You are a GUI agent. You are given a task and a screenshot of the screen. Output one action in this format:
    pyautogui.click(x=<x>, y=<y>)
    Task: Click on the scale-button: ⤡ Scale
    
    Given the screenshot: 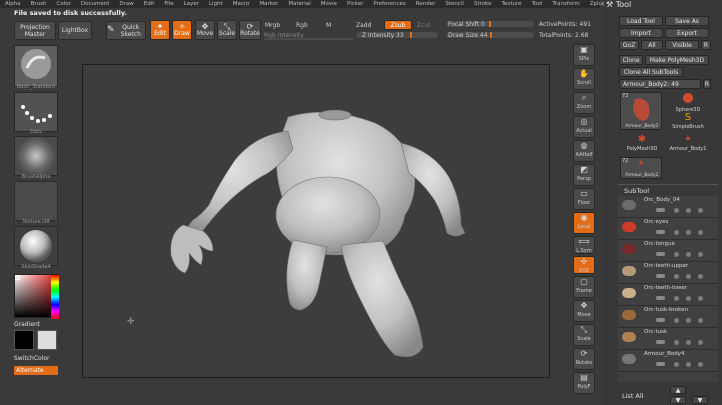 What is the action you would take?
    pyautogui.click(x=227, y=30)
    